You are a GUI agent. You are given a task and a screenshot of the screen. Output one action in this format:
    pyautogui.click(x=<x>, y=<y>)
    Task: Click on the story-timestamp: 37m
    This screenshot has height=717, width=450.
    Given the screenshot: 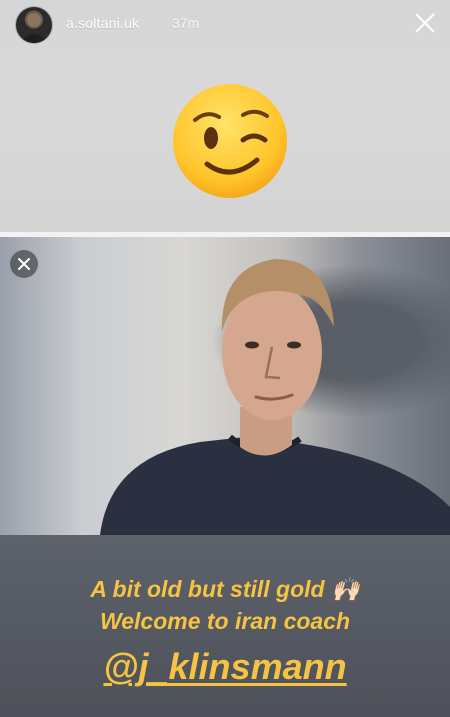 What is the action you would take?
    pyautogui.click(x=186, y=23)
    